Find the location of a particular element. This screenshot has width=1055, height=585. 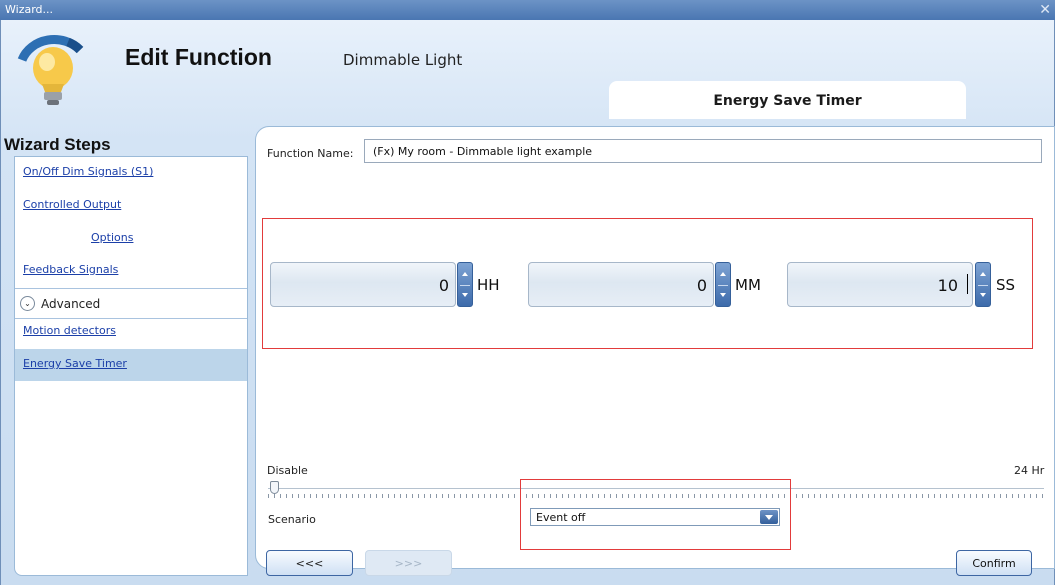

advanced-toggle: ⌄ Advanced is located at coordinates (131, 304).